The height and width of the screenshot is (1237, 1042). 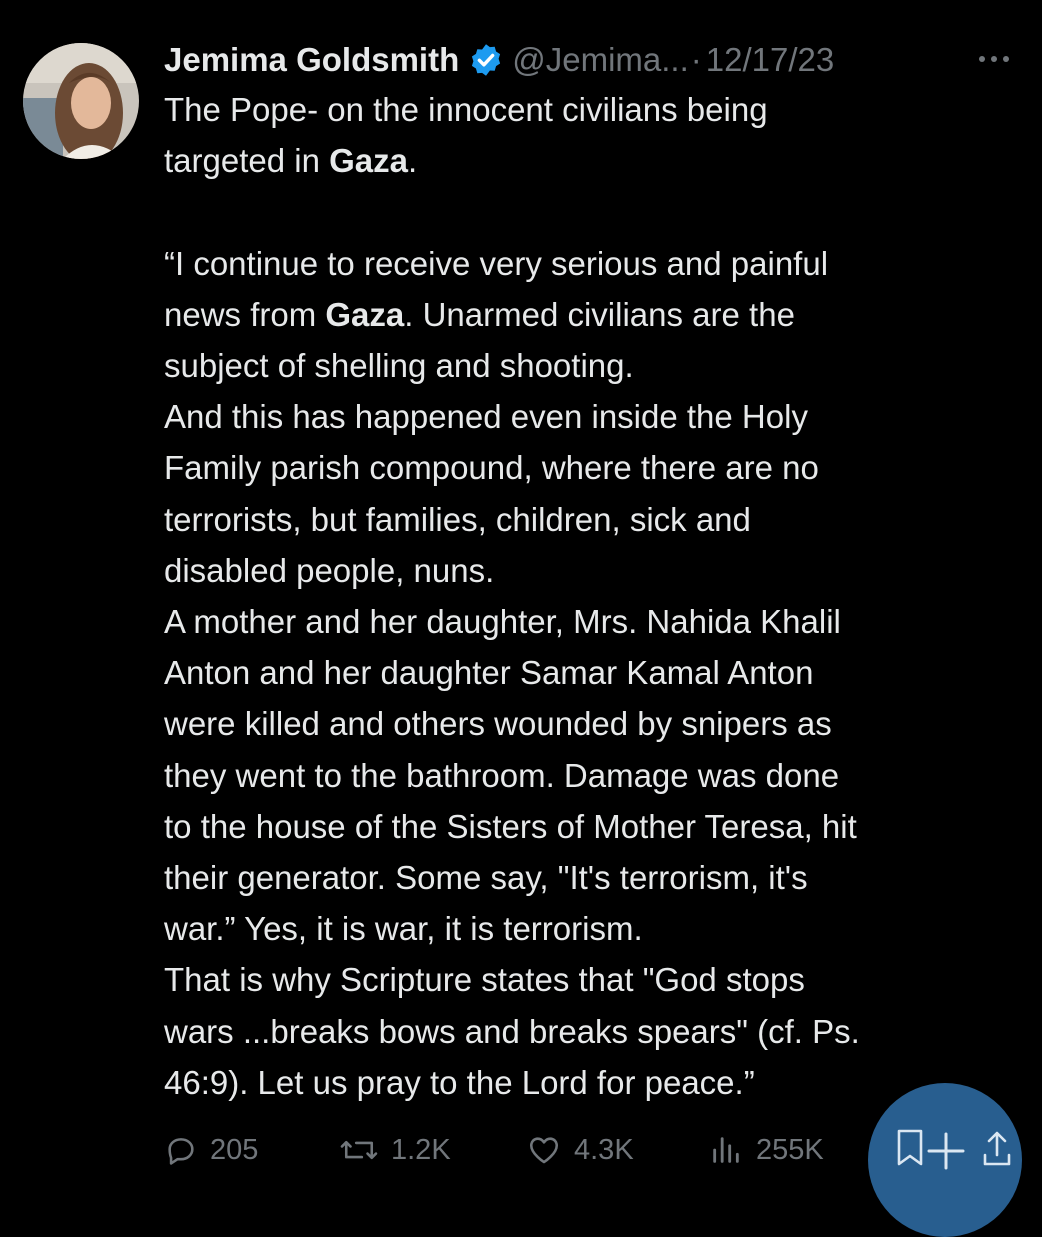 What do you see at coordinates (946, 1151) in the screenshot?
I see `plus-icon` at bounding box center [946, 1151].